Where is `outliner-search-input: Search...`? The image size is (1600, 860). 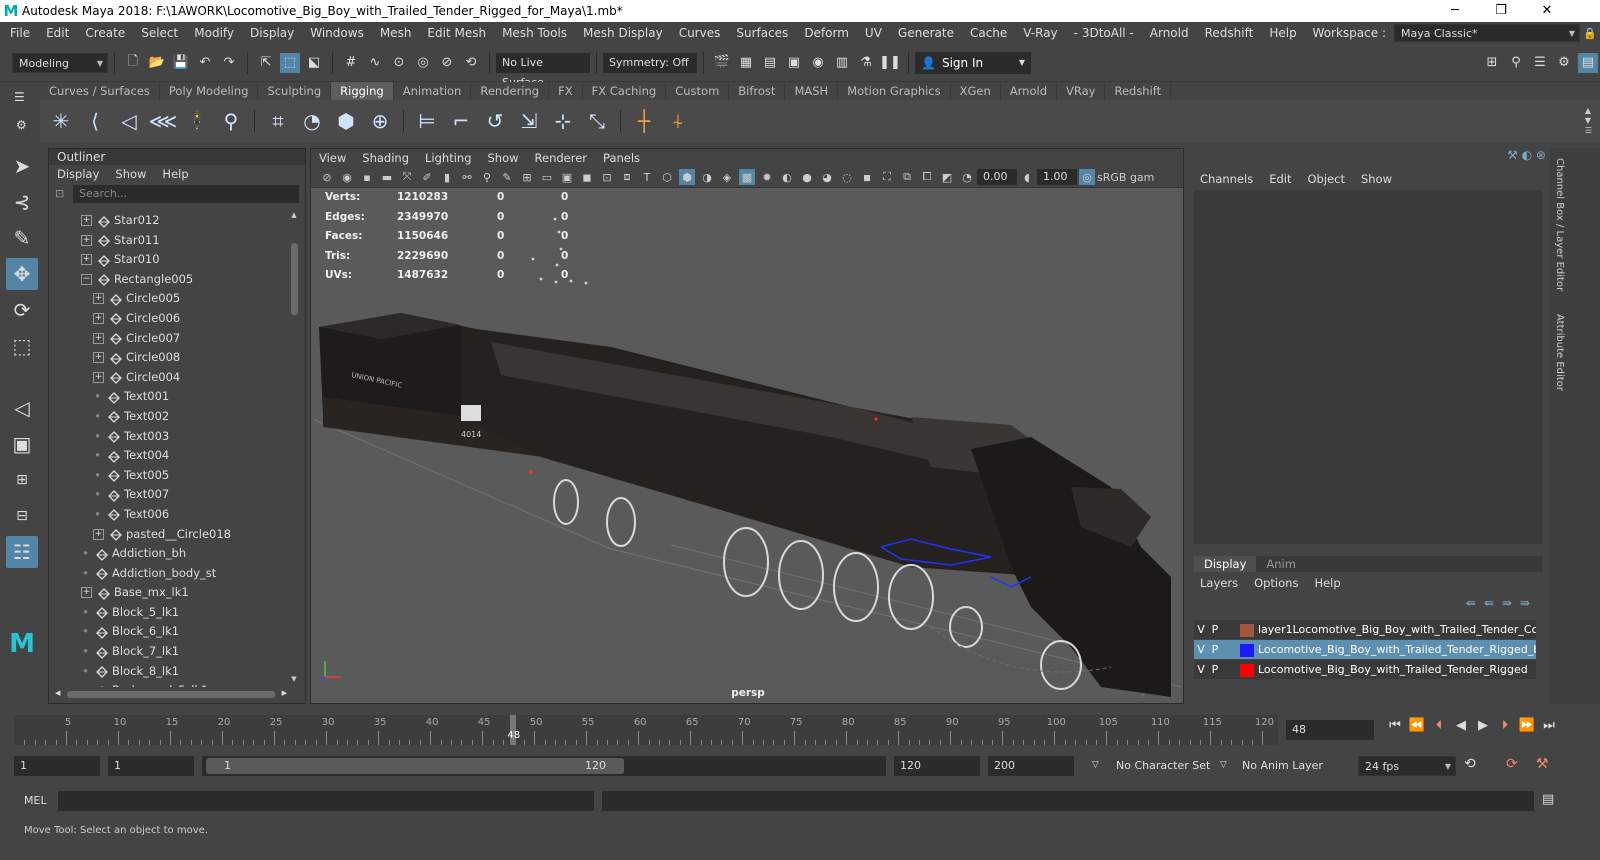
outliner-search-input: Search... is located at coordinates (186, 194).